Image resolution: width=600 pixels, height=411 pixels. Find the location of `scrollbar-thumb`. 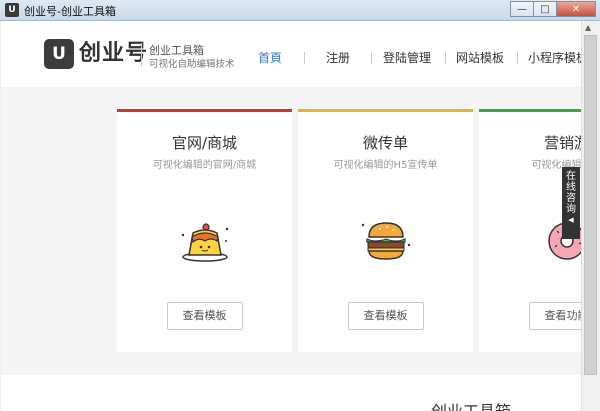

scrollbar-thumb is located at coordinates (590, 205).